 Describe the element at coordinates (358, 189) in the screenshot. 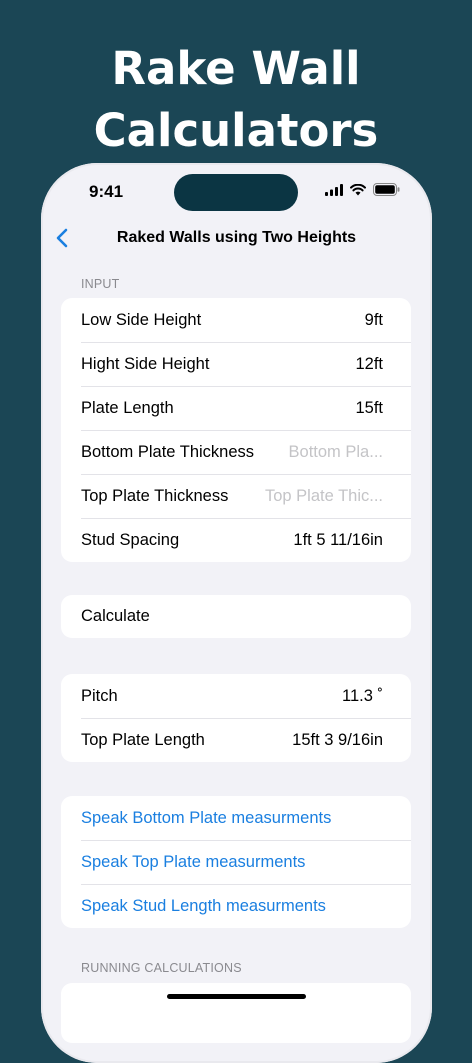

I see `wifi-icon` at that location.